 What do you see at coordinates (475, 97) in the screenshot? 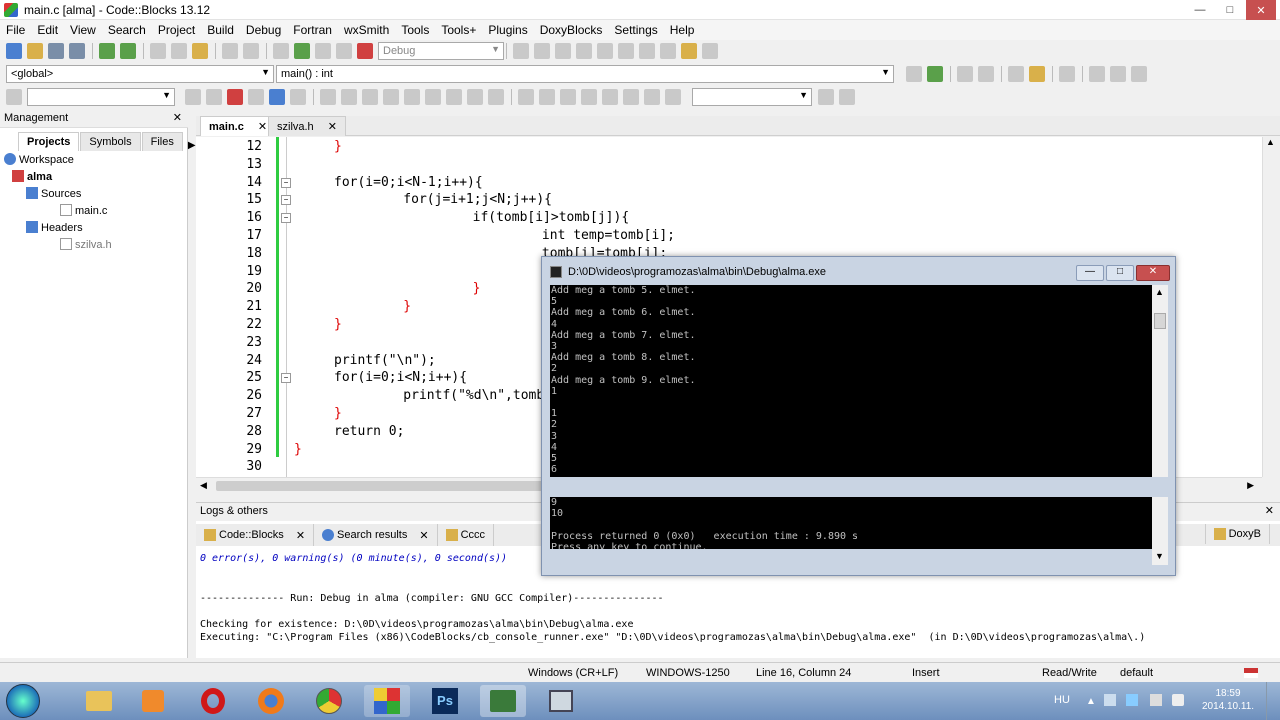
I see `align3-icon` at bounding box center [475, 97].